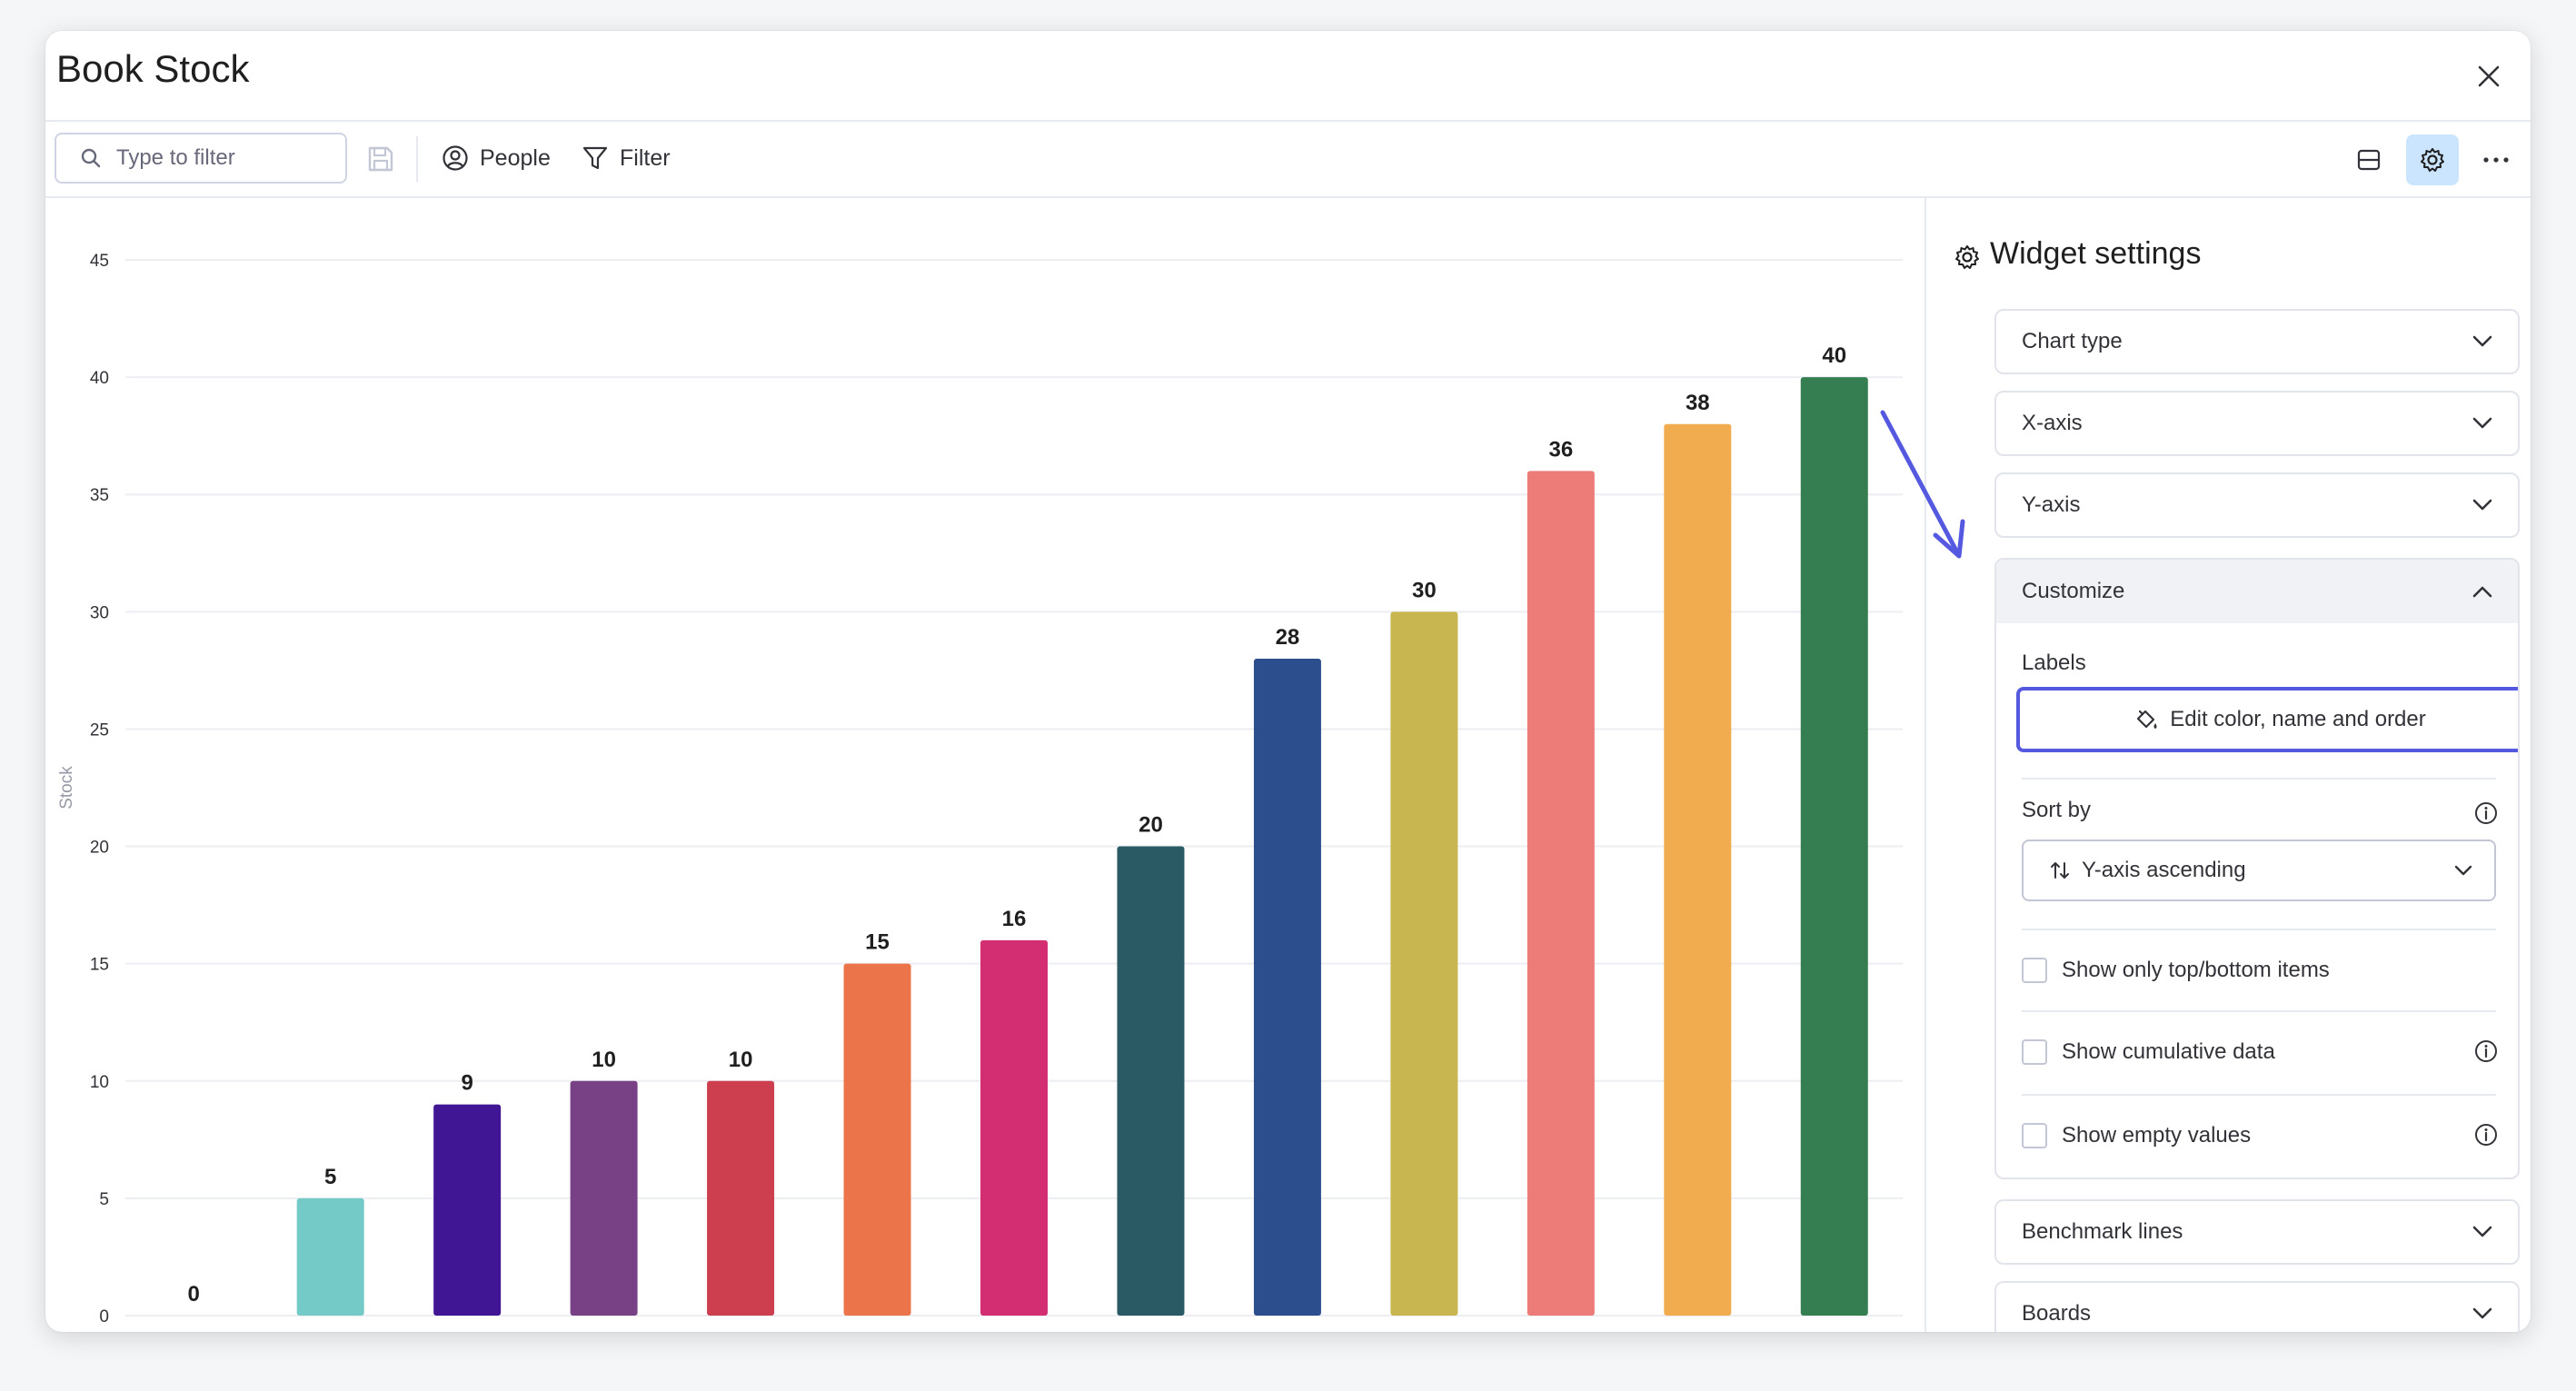 The height and width of the screenshot is (1391, 2576). What do you see at coordinates (1288, 160) in the screenshot?
I see `toolbar: People Filter` at bounding box center [1288, 160].